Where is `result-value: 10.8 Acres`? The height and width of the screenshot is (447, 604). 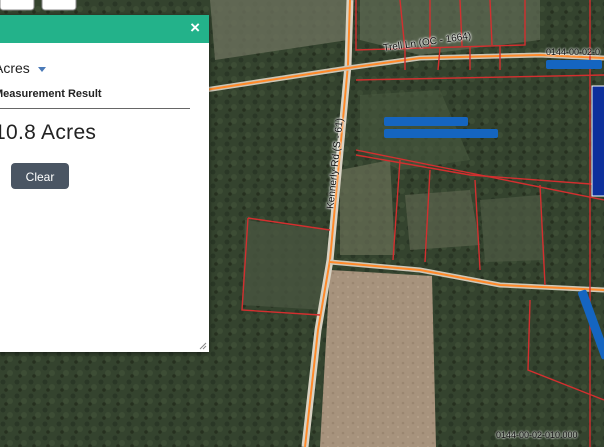 result-value: 10.8 Acres is located at coordinates (48, 132).